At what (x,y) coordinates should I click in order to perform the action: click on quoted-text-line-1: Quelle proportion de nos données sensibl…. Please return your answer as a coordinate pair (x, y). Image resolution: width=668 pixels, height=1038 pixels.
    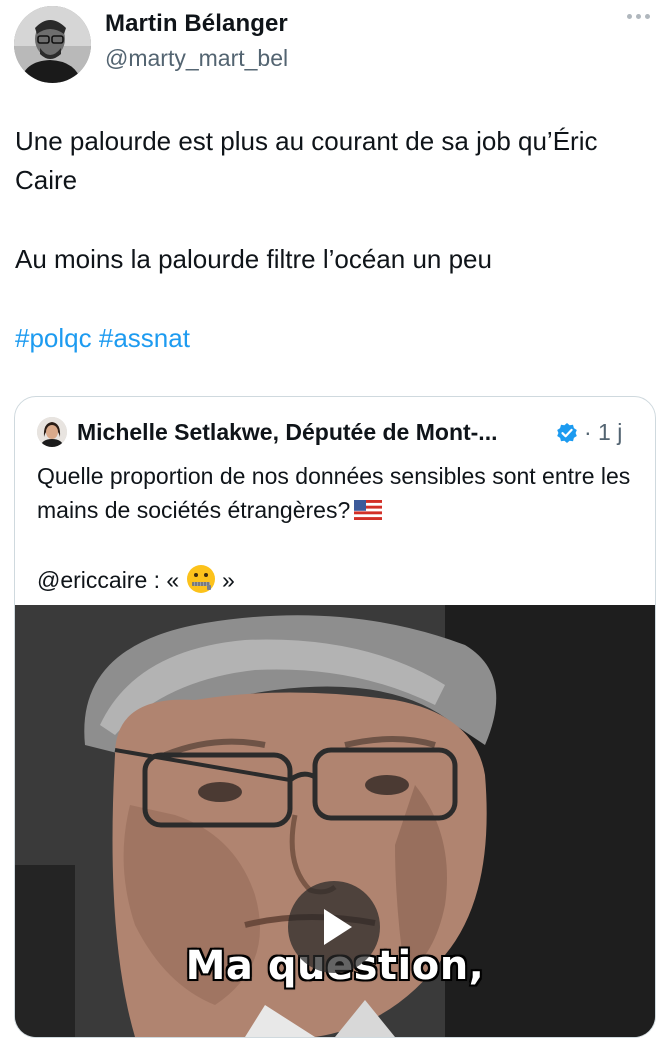
    Looking at the image, I should click on (337, 493).